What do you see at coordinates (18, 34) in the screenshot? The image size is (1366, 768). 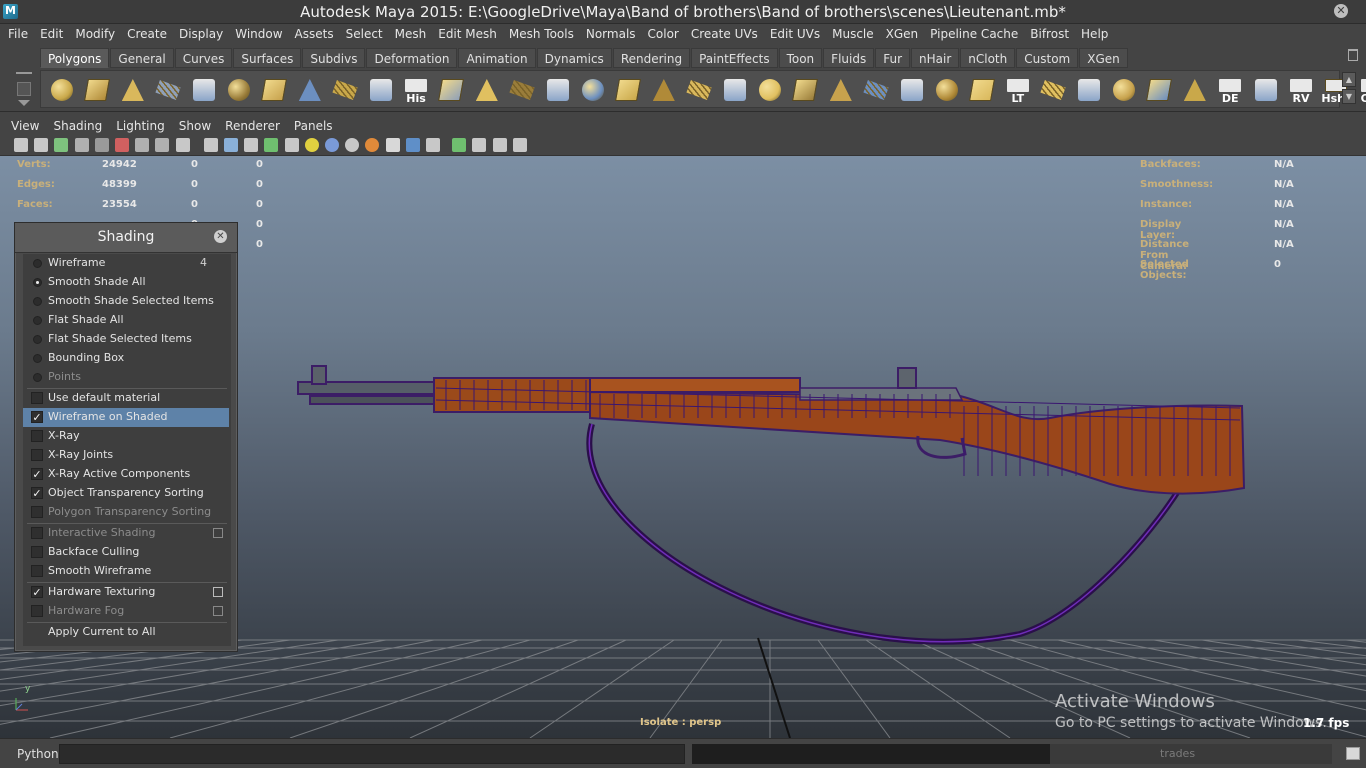 I see `menu-file: File` at bounding box center [18, 34].